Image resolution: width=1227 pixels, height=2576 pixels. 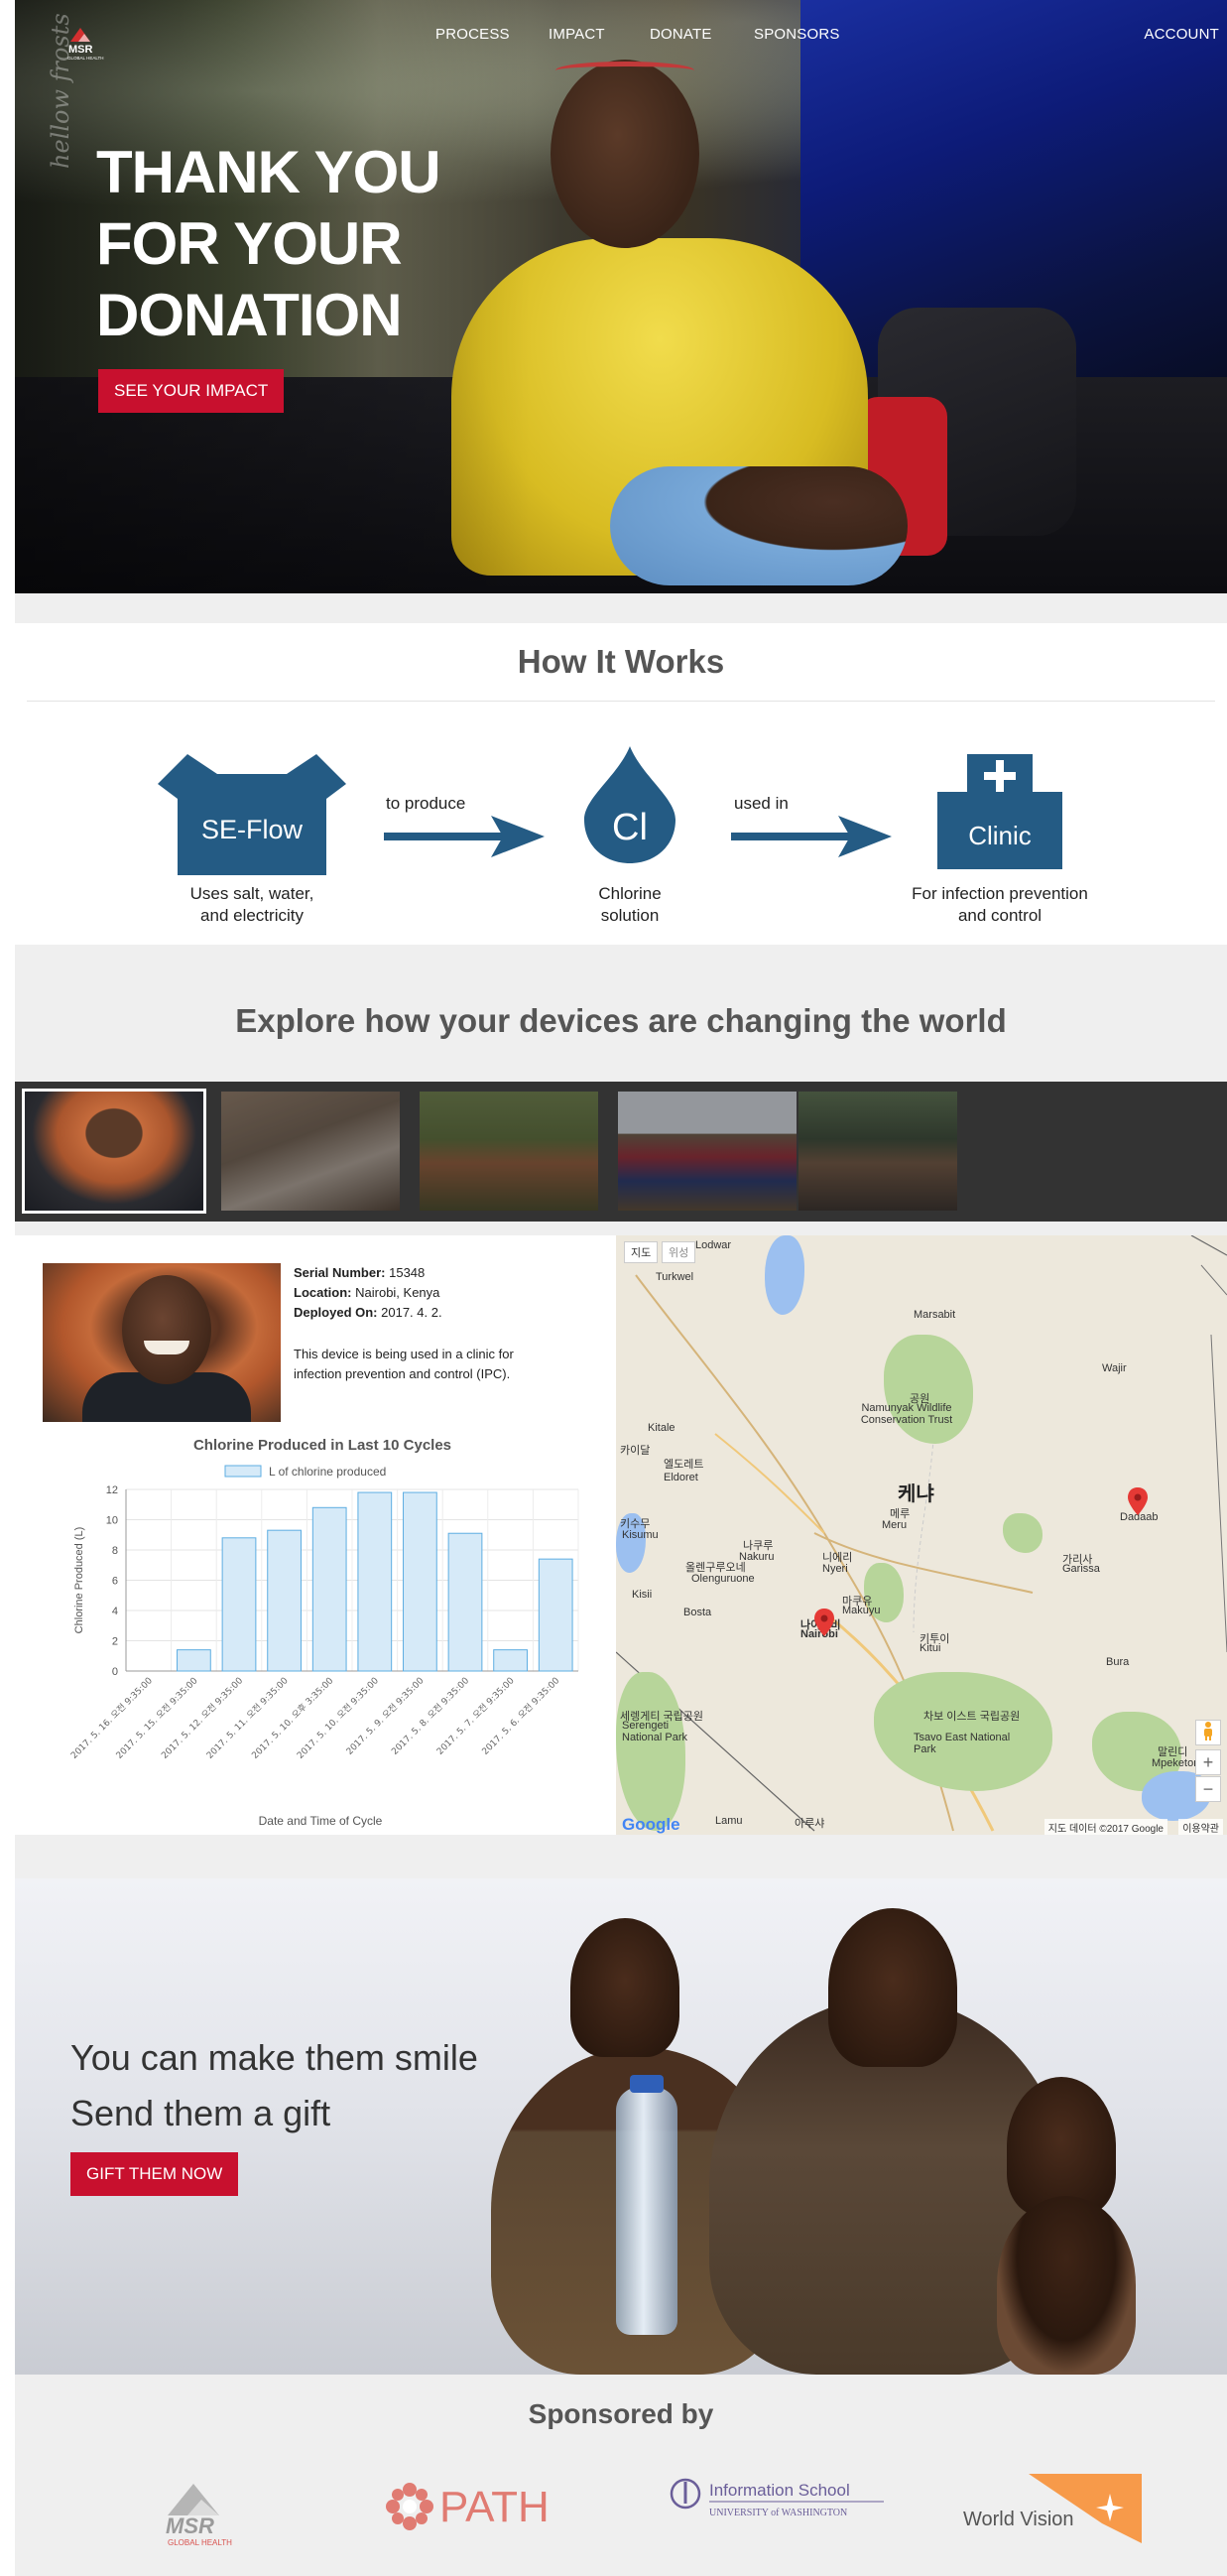 I want to click on street-view-pegman-icon, so click(x=1208, y=1733).